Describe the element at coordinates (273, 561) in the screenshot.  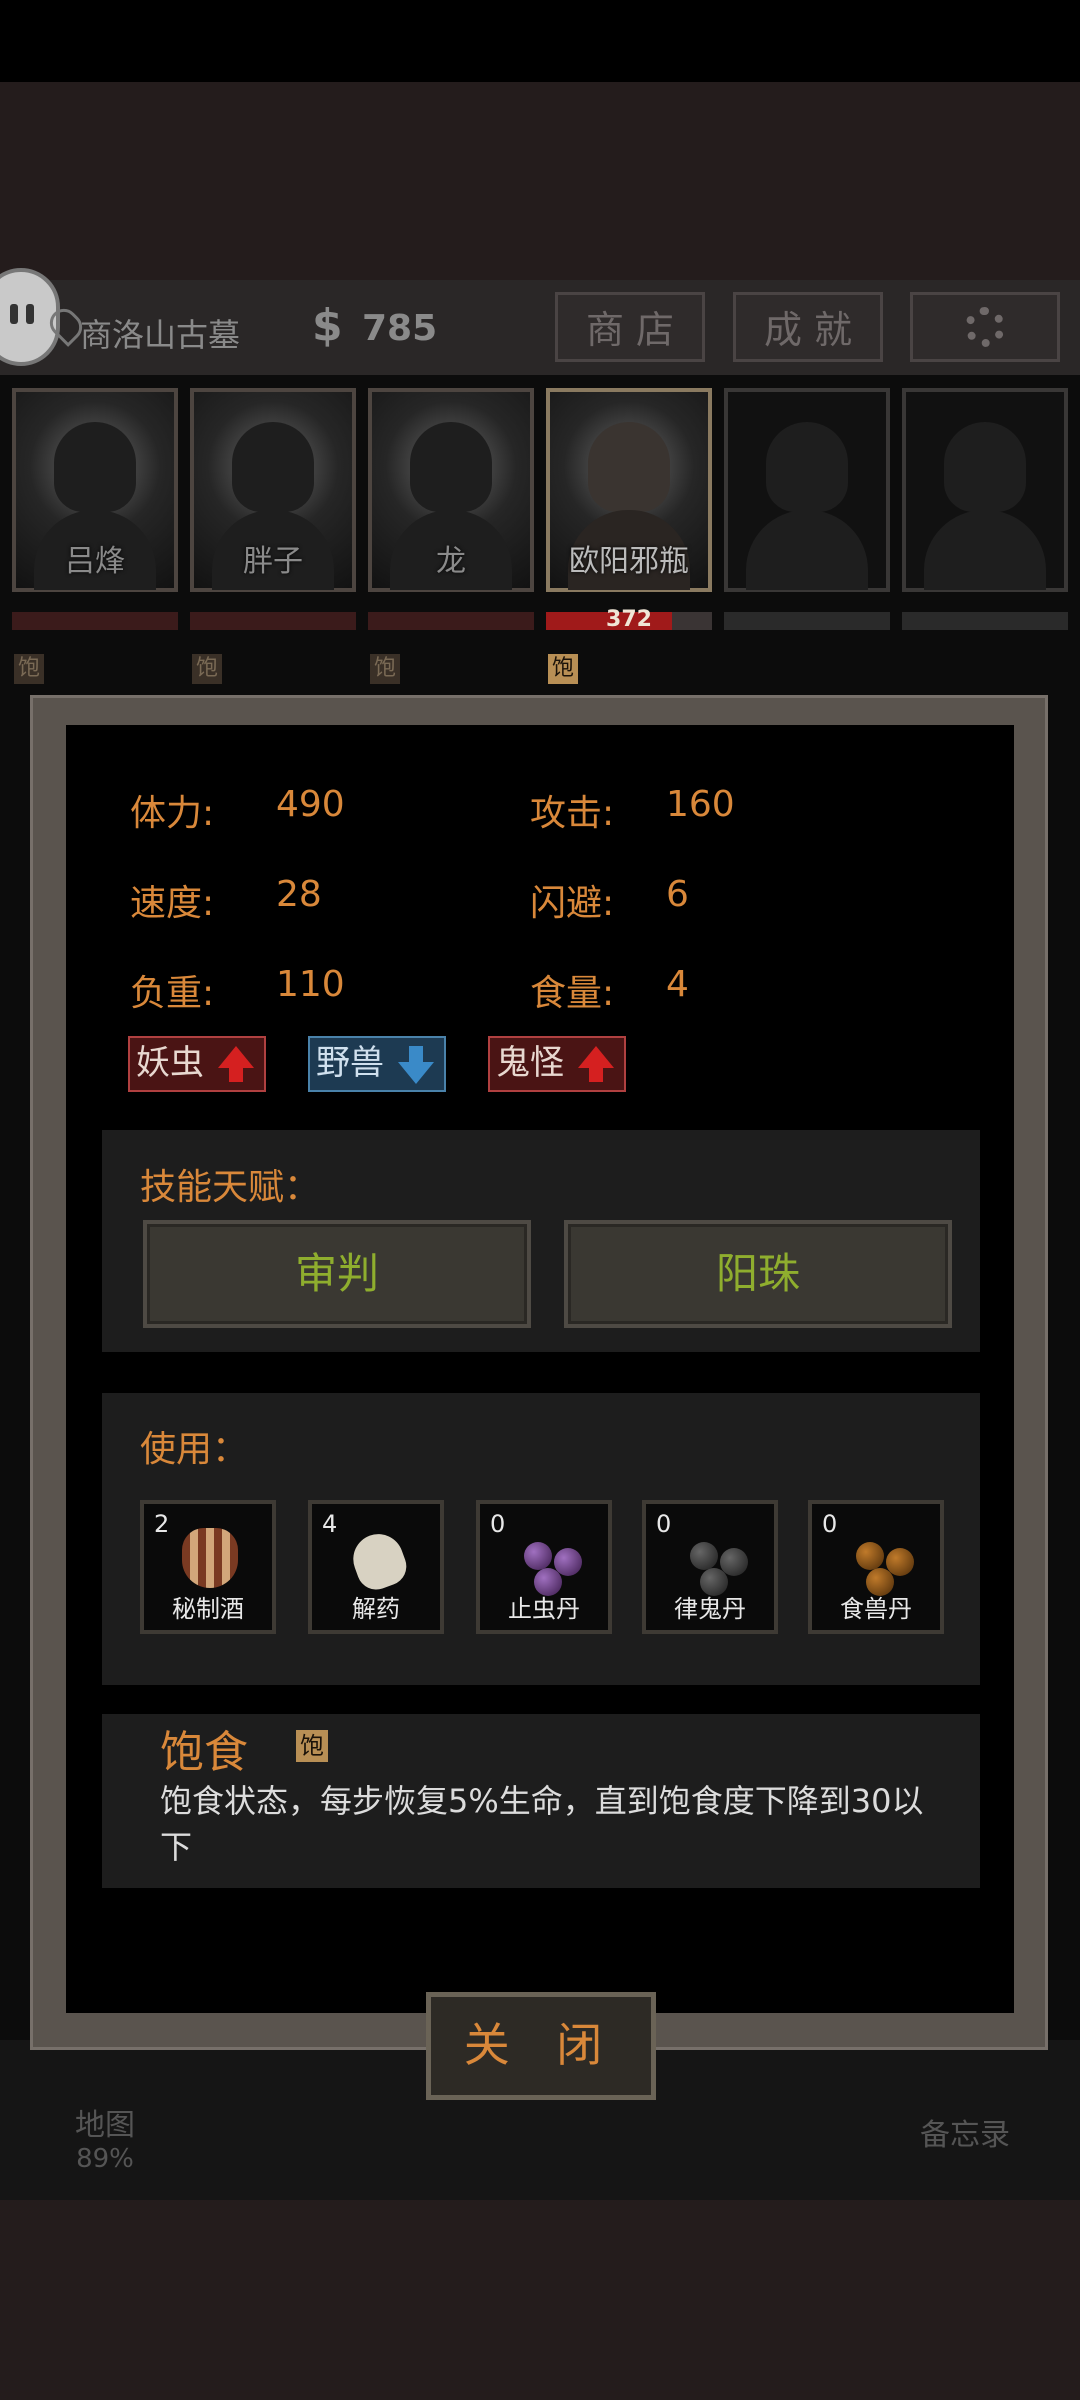
I see `party-member-name: 胖子` at that location.